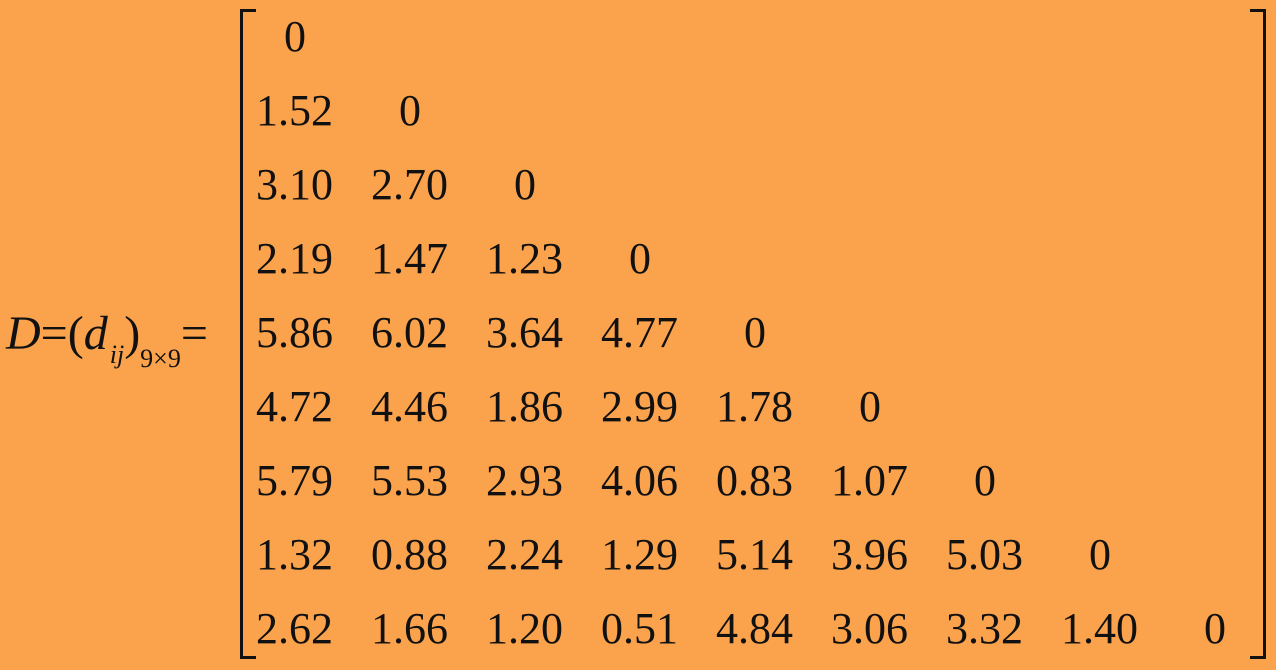 This screenshot has width=1276, height=670. What do you see at coordinates (639, 628) in the screenshot?
I see `matrix-cell: 0.51` at bounding box center [639, 628].